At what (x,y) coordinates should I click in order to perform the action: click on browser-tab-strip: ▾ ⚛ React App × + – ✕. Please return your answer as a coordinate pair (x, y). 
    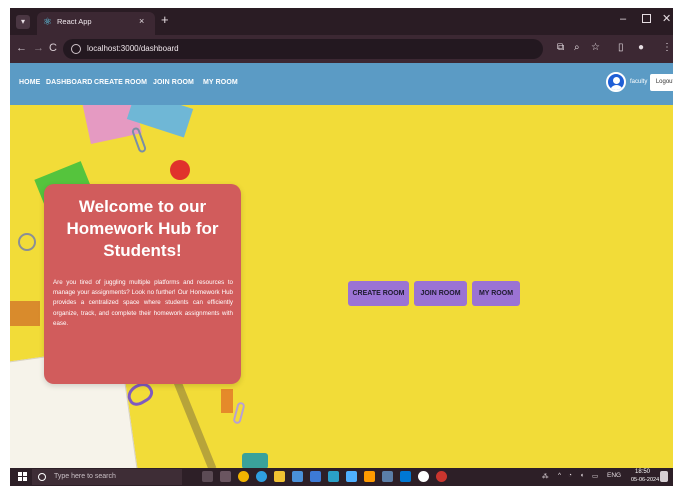
    Looking at the image, I should click on (341, 21).